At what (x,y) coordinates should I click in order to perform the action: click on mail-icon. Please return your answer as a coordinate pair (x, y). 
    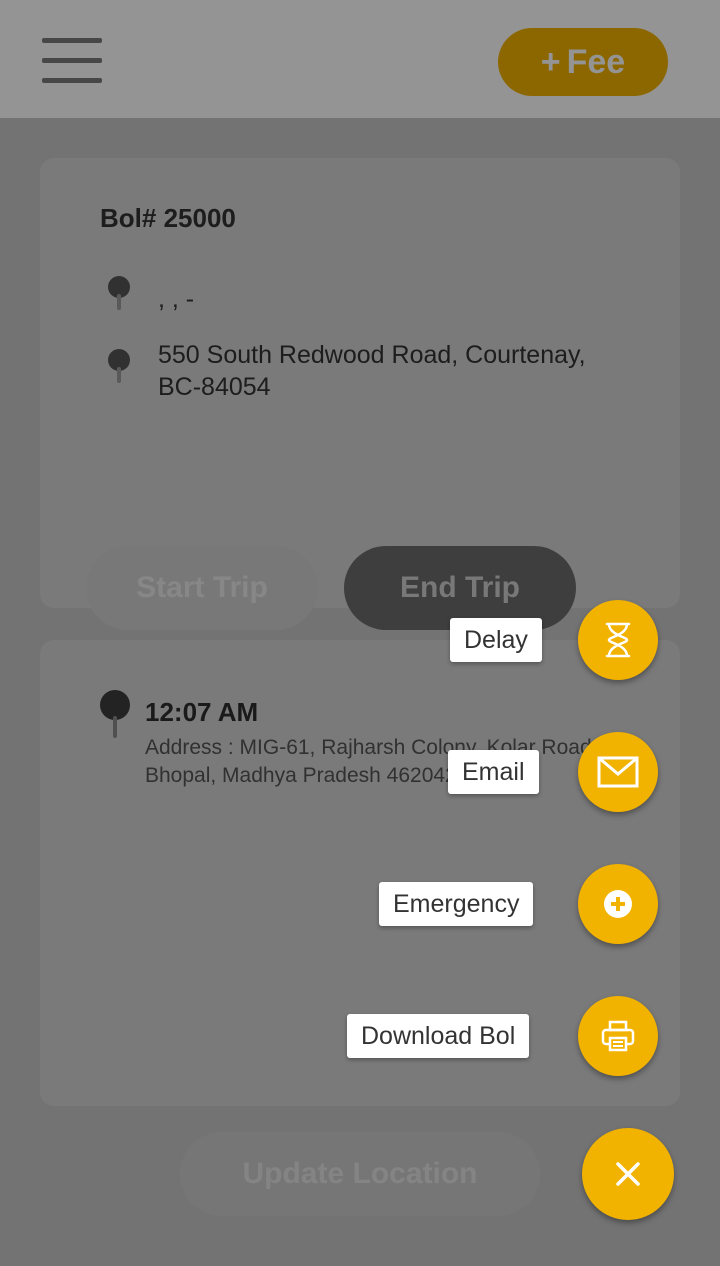
    Looking at the image, I should click on (618, 772).